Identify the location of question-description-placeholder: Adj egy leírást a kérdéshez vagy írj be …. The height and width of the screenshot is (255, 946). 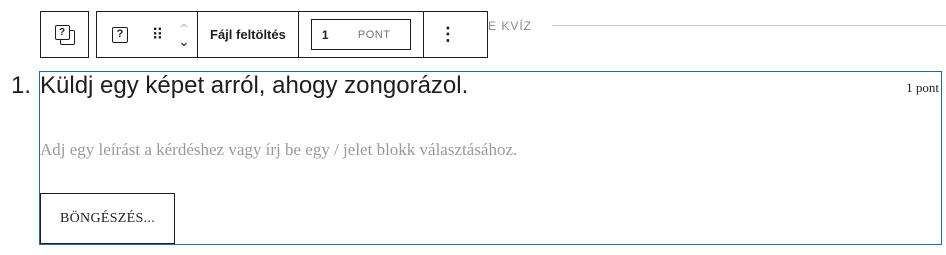
(278, 150).